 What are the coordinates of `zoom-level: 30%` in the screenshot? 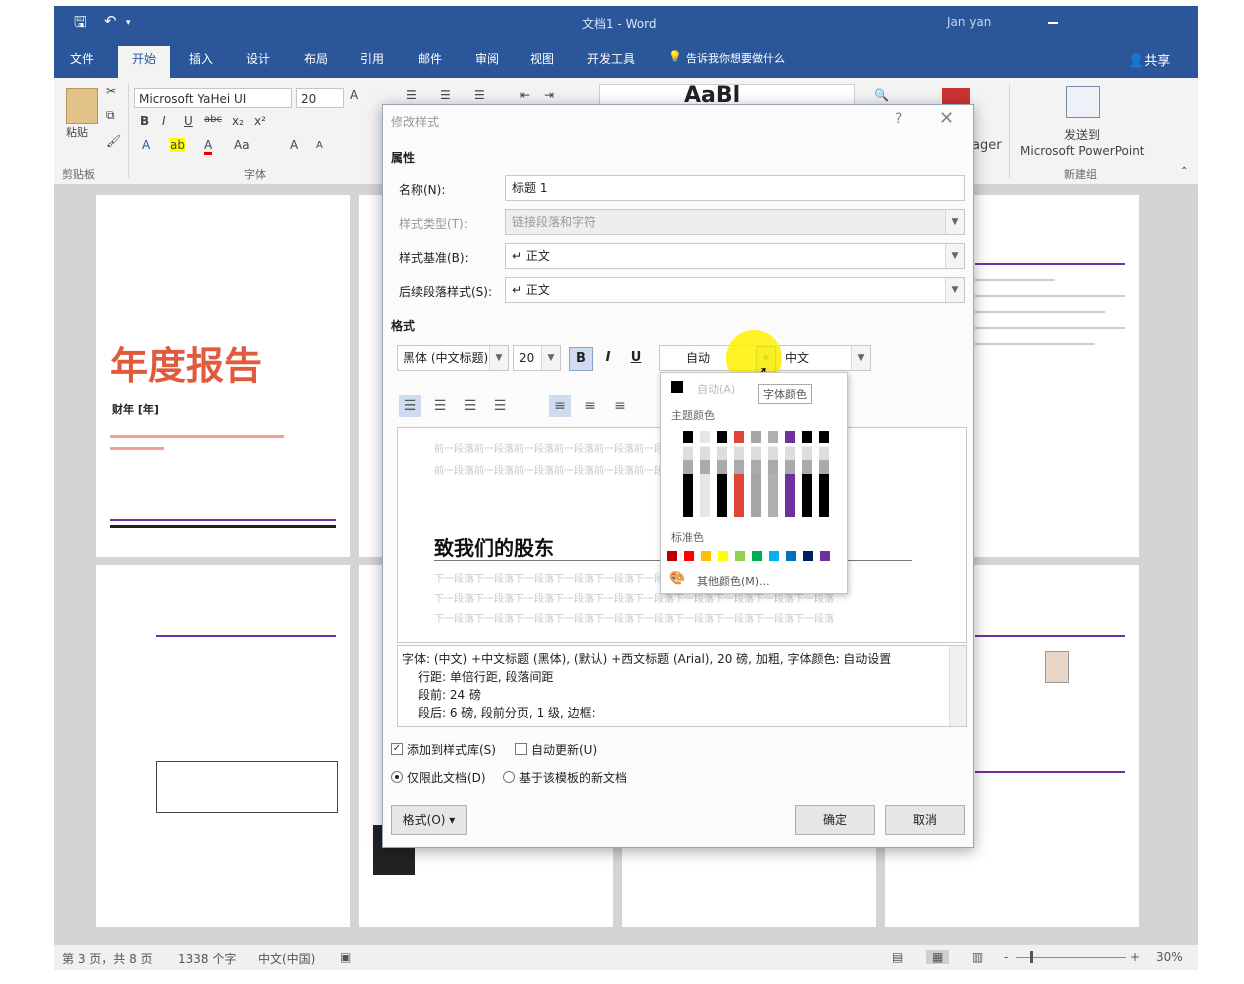 It's located at (1169, 957).